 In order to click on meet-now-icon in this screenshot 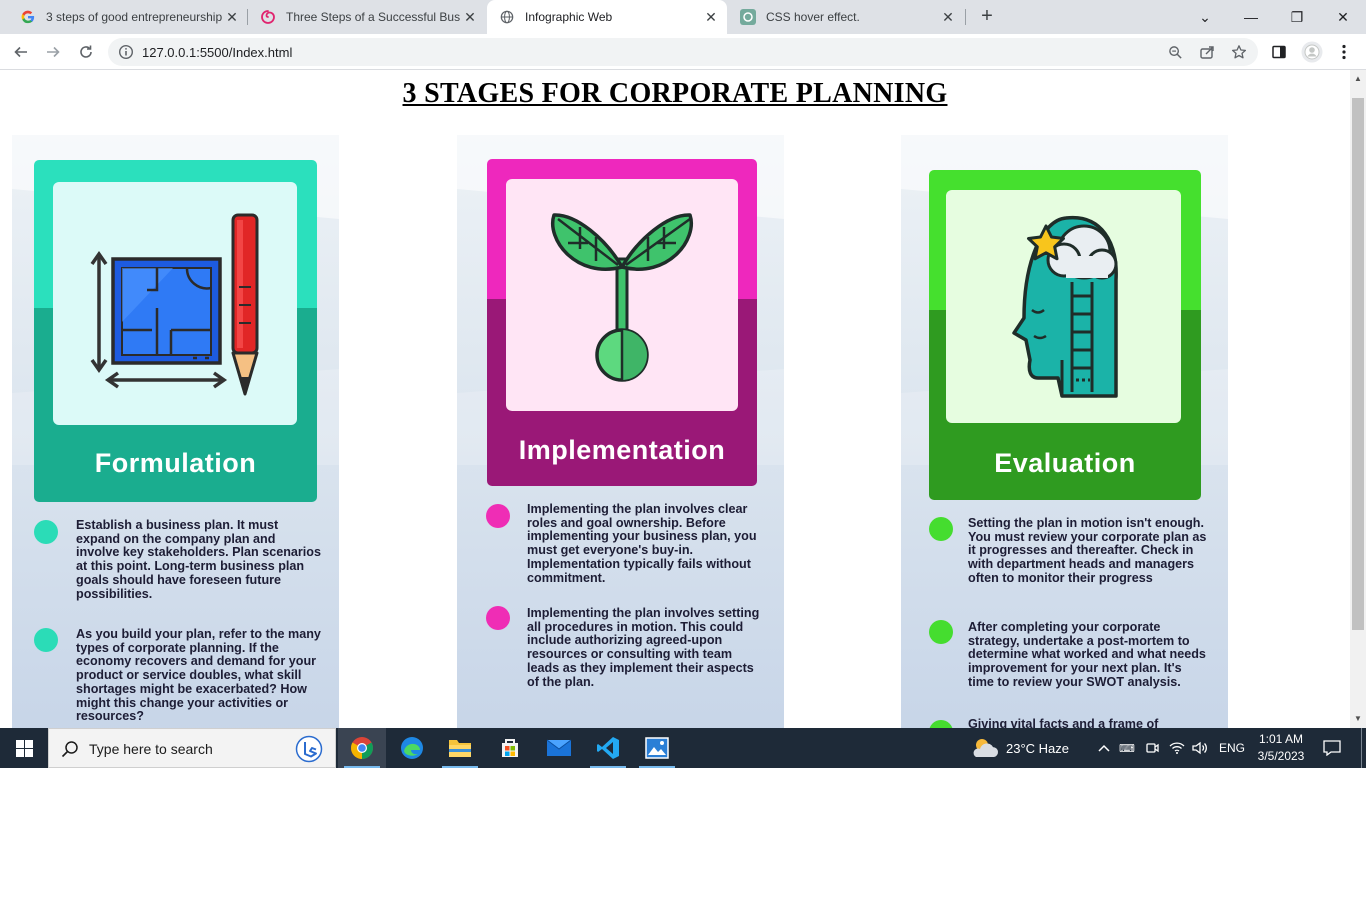, I will do `click(1152, 748)`.